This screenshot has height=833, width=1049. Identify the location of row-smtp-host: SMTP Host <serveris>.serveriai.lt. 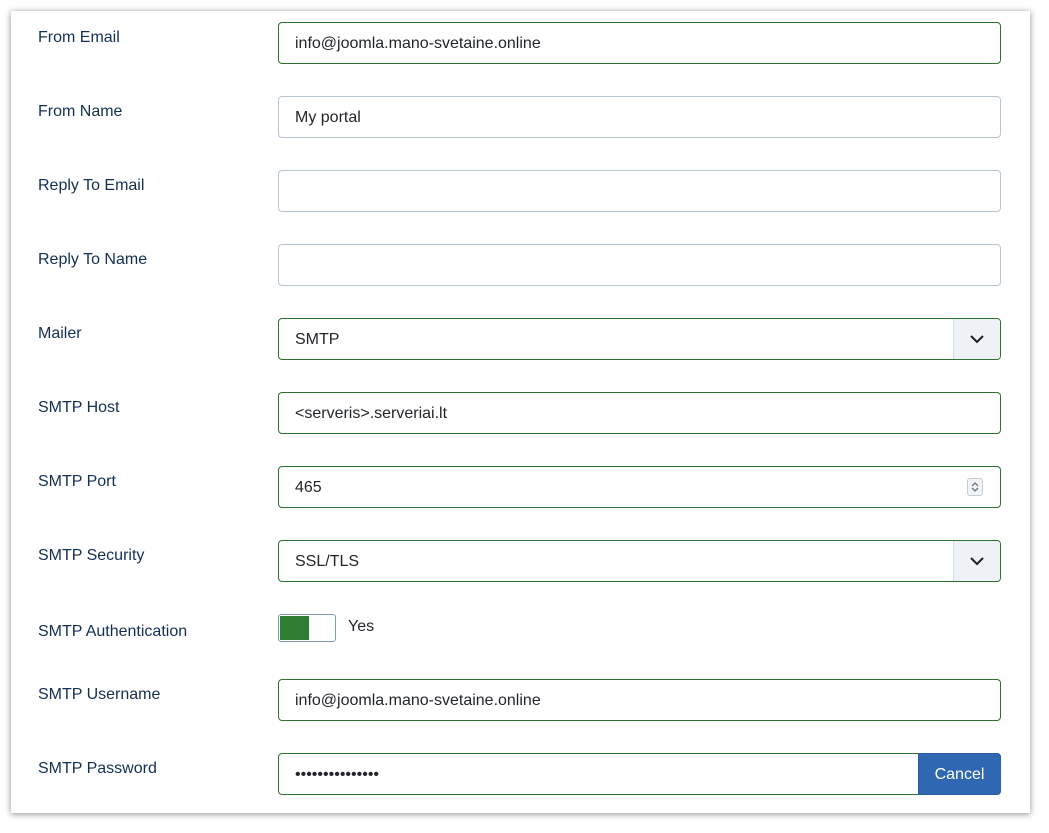
(520, 413).